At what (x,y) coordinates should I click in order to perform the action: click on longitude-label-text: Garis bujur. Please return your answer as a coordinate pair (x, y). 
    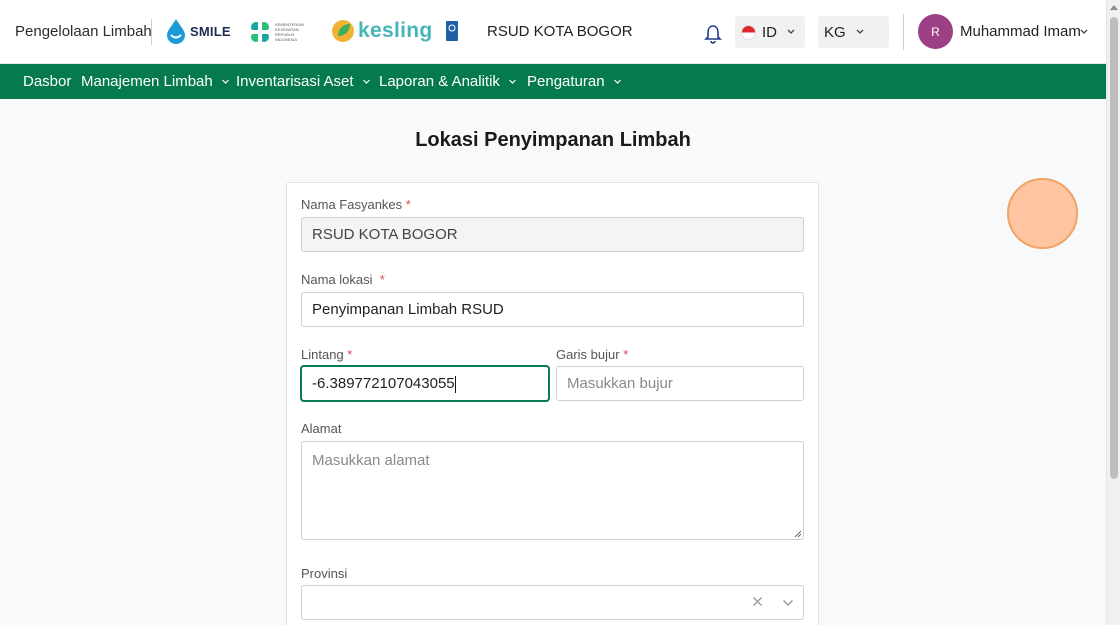
    Looking at the image, I should click on (588, 354).